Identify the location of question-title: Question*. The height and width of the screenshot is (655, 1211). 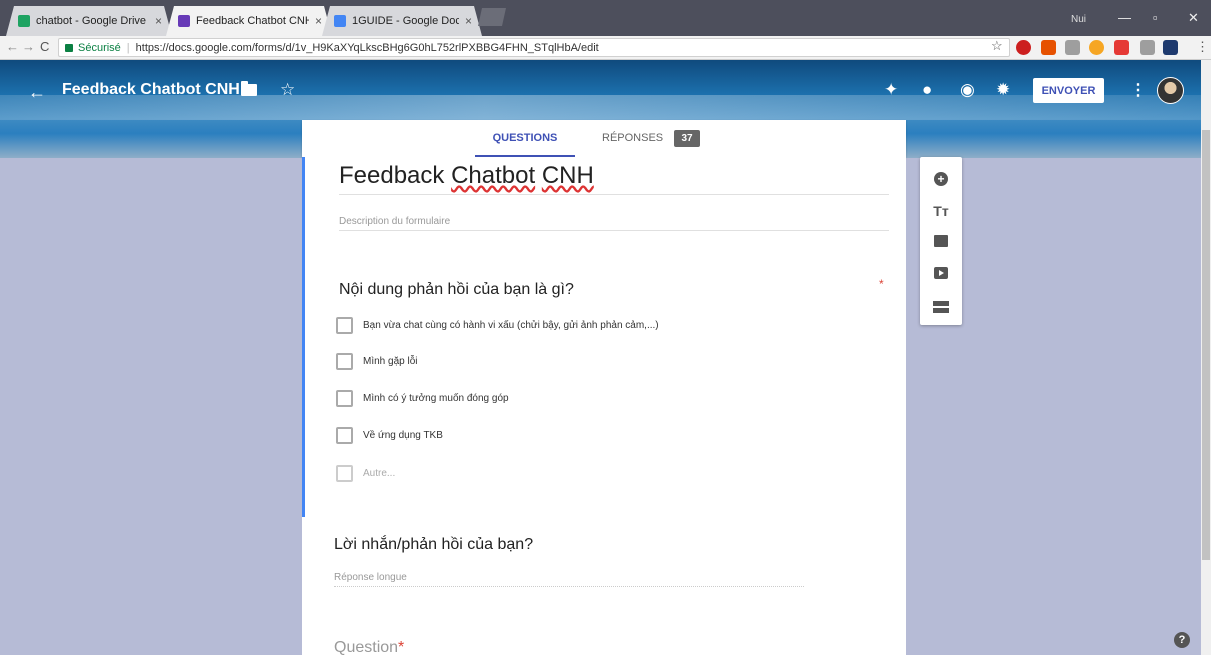
(369, 647).